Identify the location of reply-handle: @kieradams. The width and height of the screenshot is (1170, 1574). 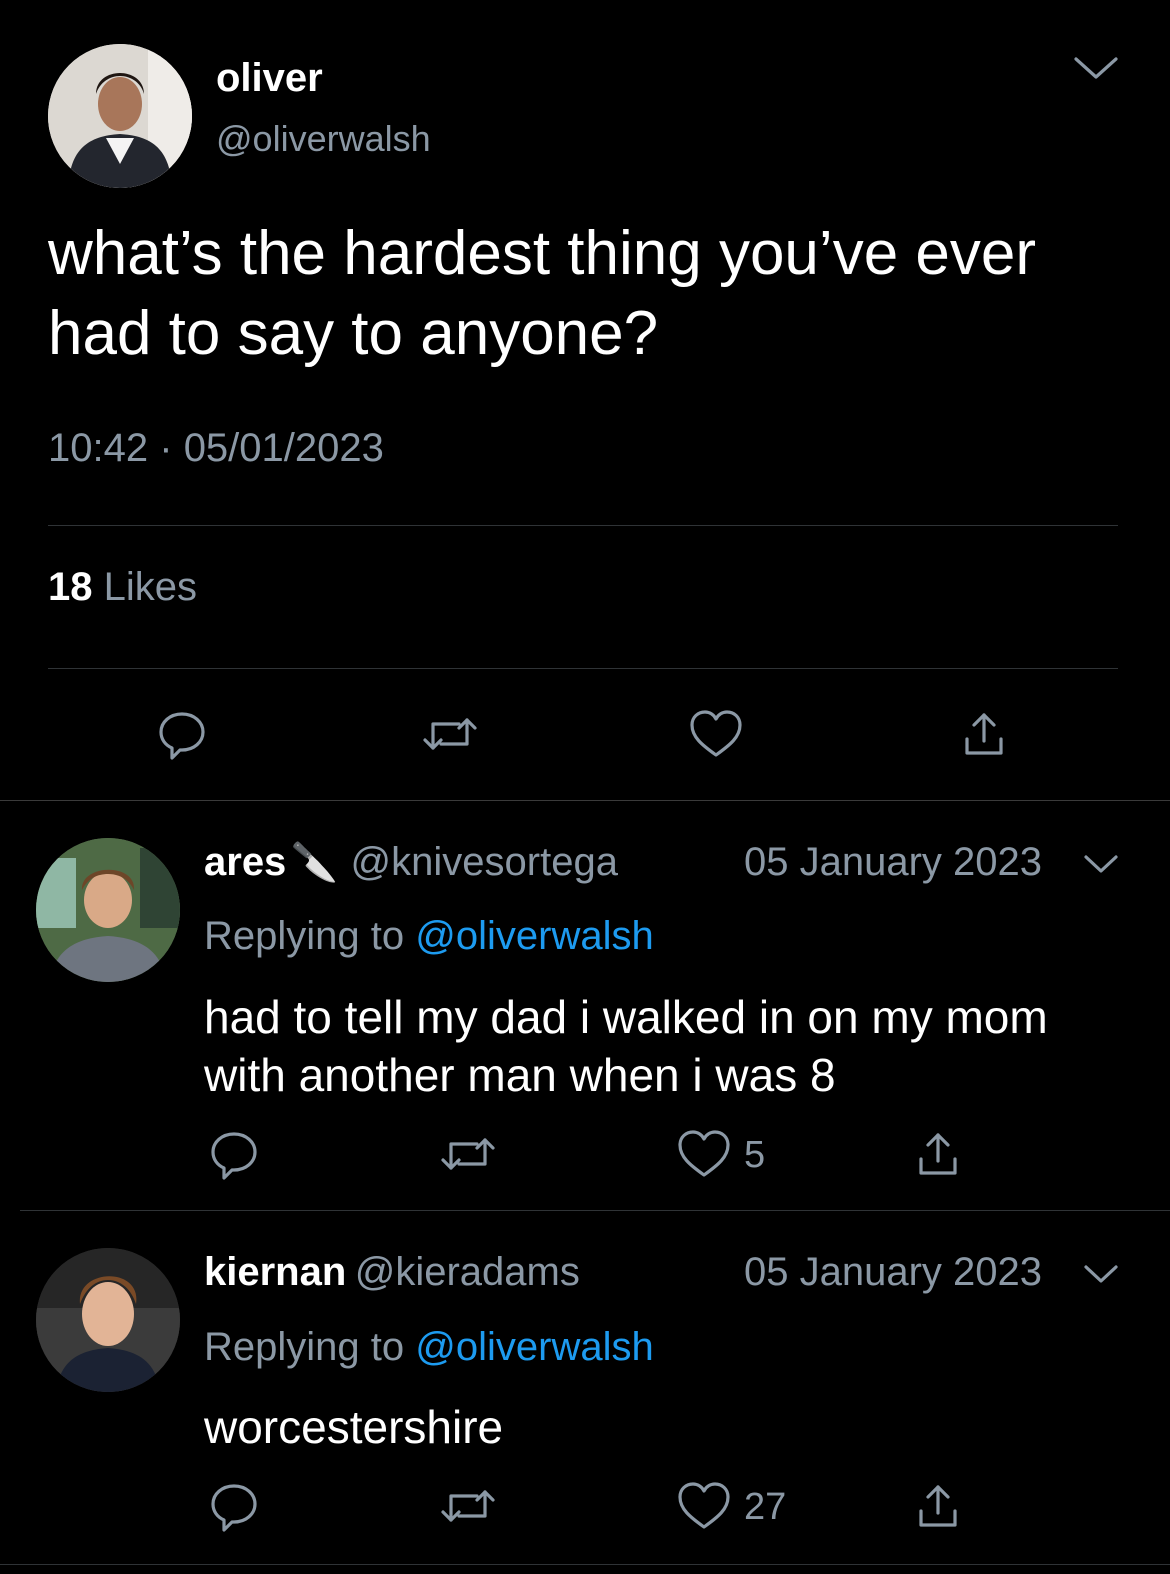
(467, 1272).